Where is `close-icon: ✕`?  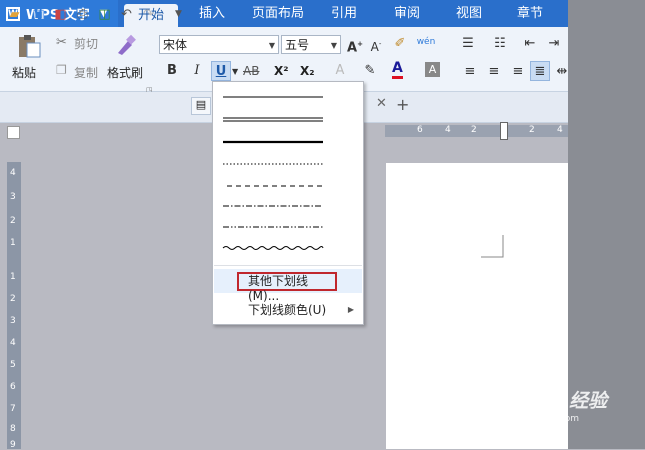 close-icon: ✕ is located at coordinates (383, 106).